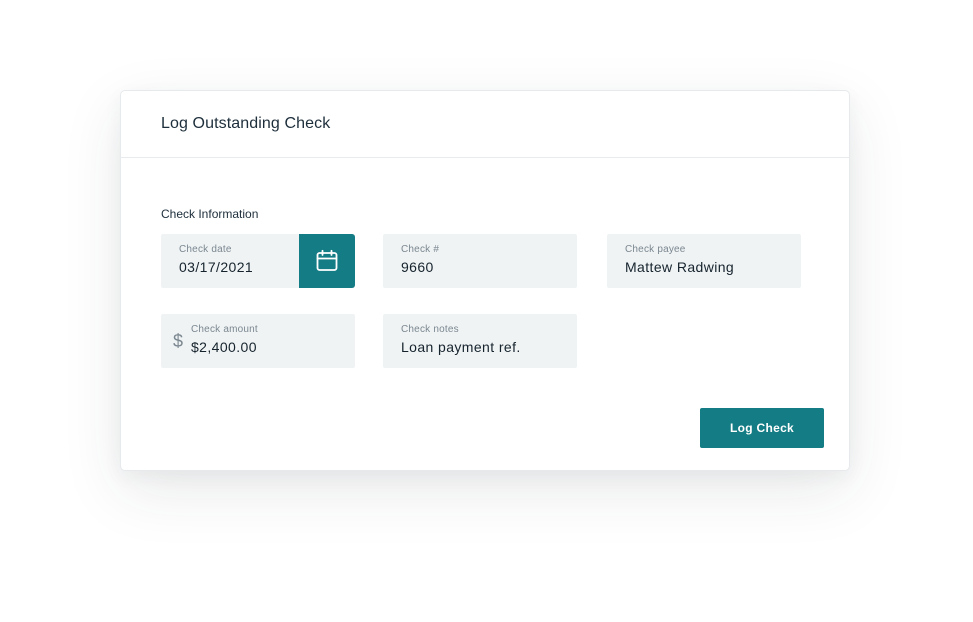 Image resolution: width=973 pixels, height=622 pixels. I want to click on check-number-input, so click(486, 267).